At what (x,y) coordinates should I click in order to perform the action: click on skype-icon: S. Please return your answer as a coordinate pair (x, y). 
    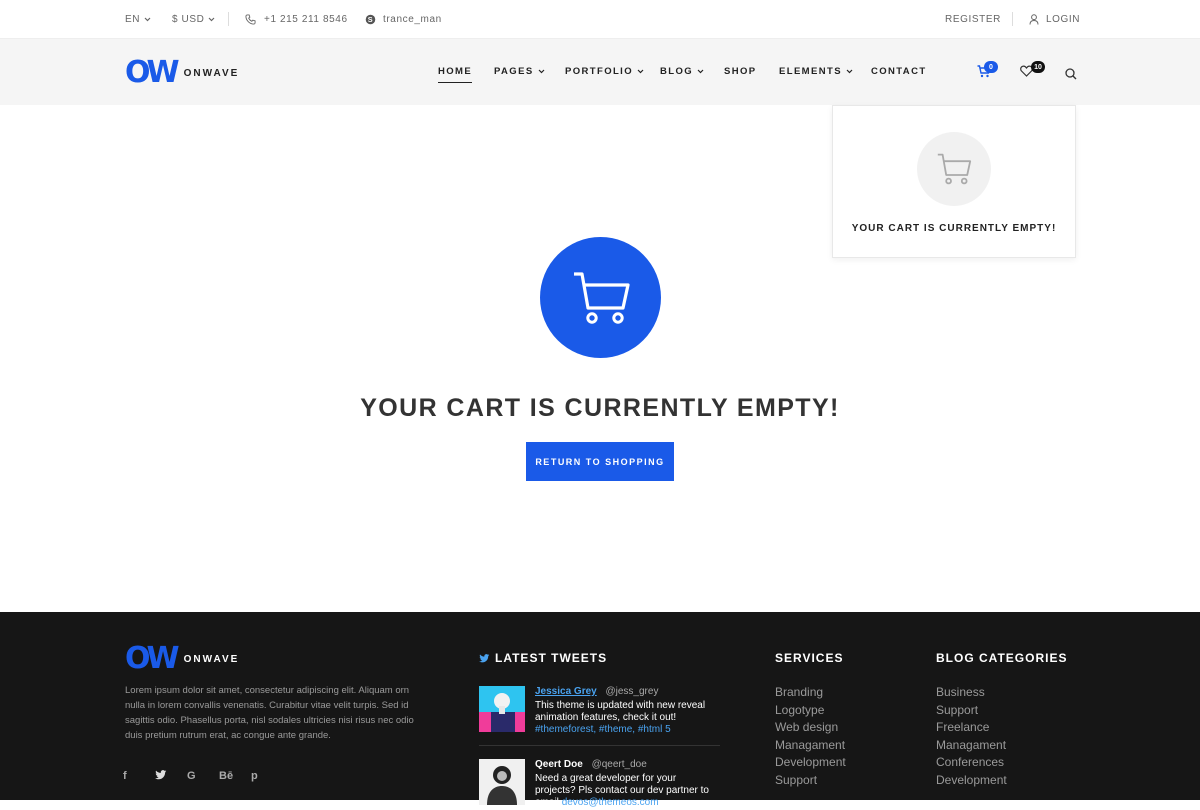
    Looking at the image, I should click on (370, 19).